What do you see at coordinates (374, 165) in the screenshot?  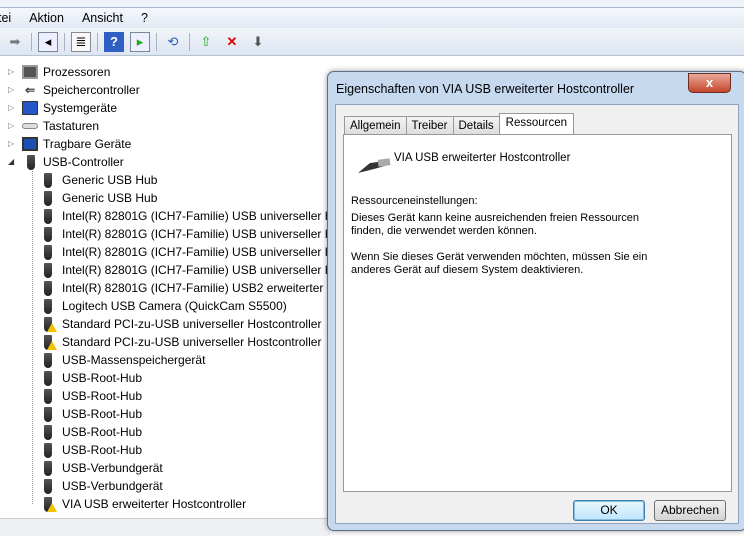 I see `usb-connector-icon` at bounding box center [374, 165].